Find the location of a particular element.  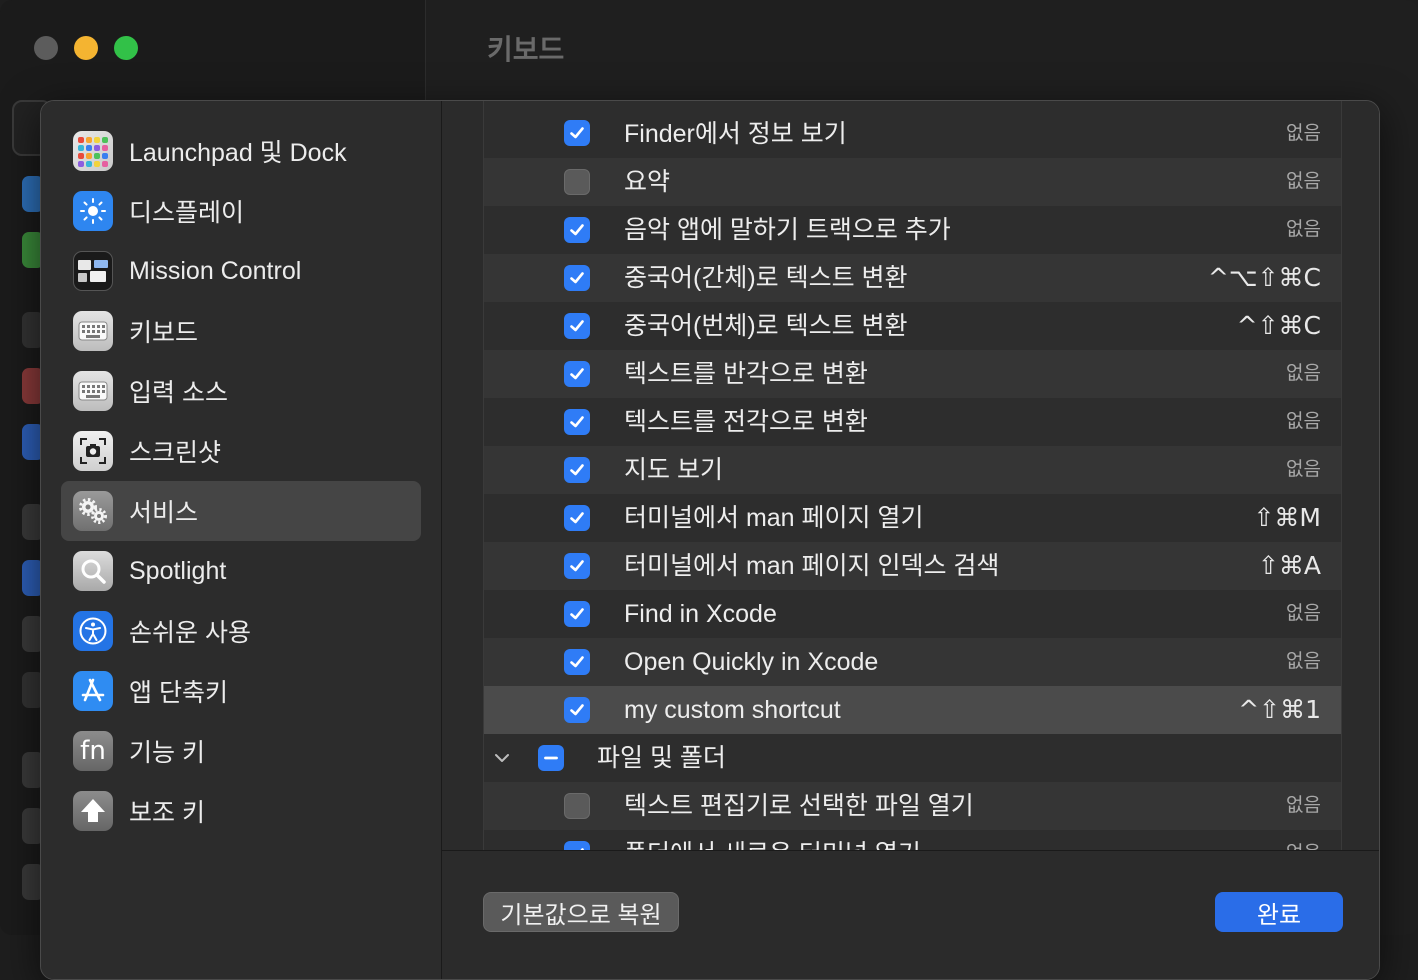

fn-key-icon: fn is located at coordinates (93, 751).